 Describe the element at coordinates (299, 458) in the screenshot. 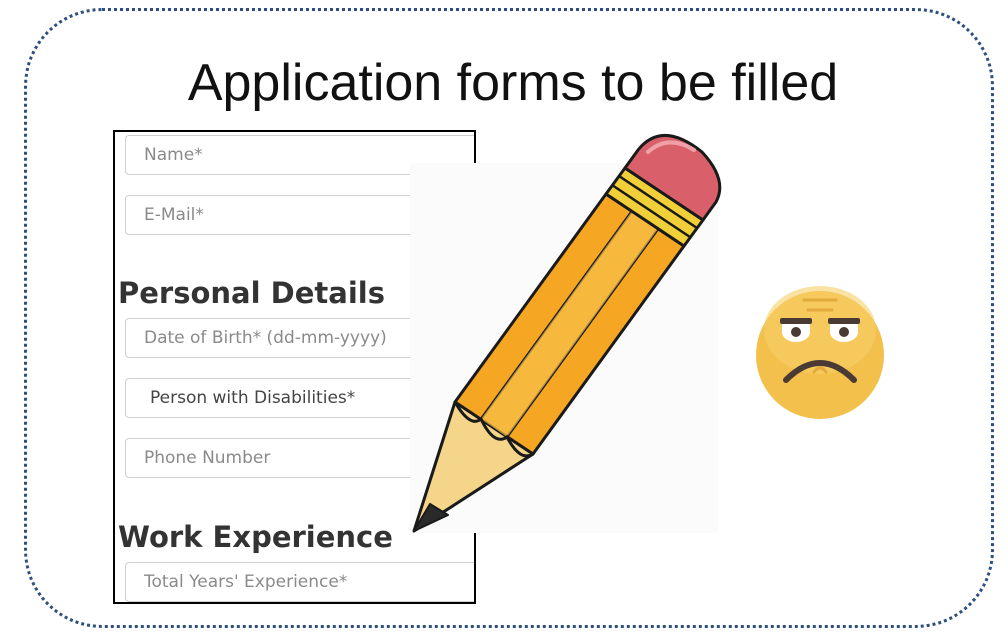

I see `phone-number-field: Phone Number` at that location.